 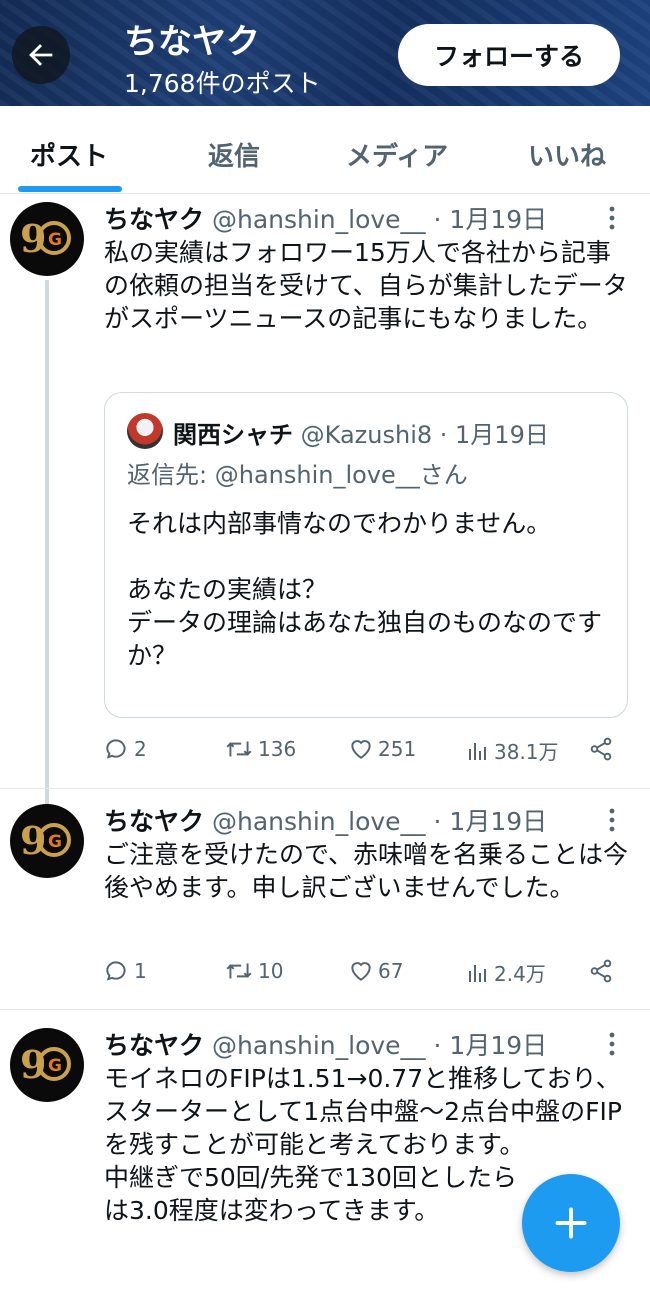 I want to click on quote-author-name: 関西シャチ, so click(x=233, y=435).